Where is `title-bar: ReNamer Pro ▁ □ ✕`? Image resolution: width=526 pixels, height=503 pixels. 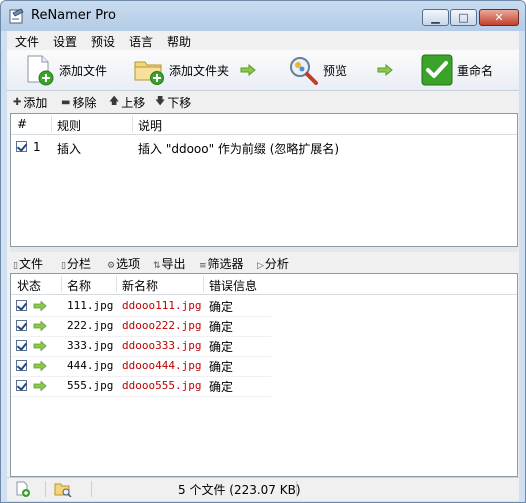
title-bar: ReNamer Pro ▁ □ ✕ is located at coordinates (263, 16).